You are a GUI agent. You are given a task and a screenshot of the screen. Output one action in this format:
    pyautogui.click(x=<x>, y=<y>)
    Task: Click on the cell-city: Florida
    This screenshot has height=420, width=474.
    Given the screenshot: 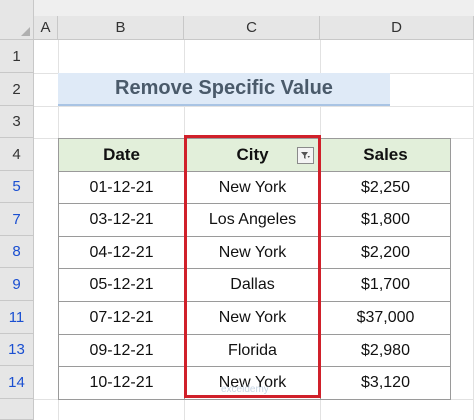 What is the action you would take?
    pyautogui.click(x=252, y=350)
    